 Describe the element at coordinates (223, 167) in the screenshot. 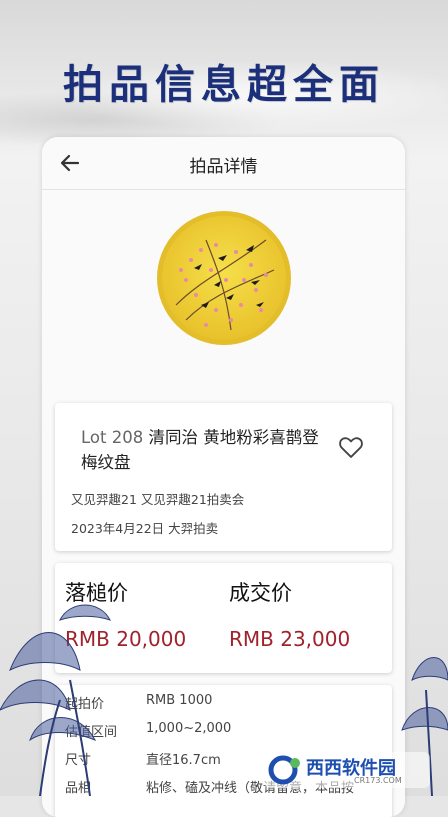

I see `page-title: 拍品详情` at that location.